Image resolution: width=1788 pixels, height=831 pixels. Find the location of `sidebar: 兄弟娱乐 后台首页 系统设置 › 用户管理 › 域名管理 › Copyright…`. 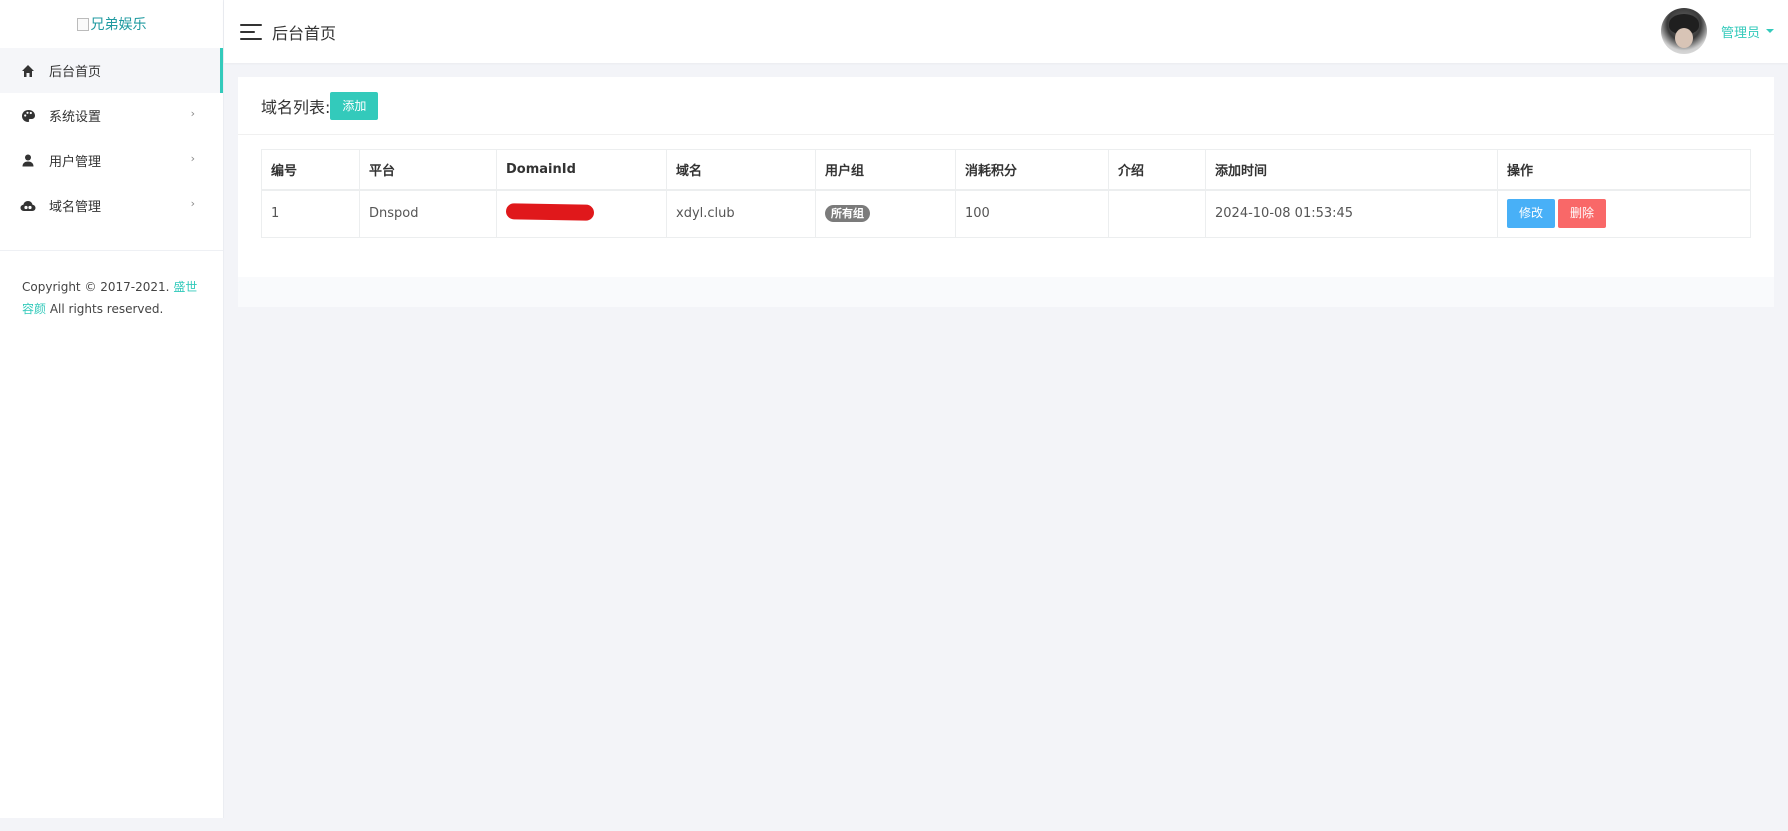

sidebar: 兄弟娱乐 后台首页 系统设置 › 用户管理 › 域名管理 › Copyright… is located at coordinates (112, 409).